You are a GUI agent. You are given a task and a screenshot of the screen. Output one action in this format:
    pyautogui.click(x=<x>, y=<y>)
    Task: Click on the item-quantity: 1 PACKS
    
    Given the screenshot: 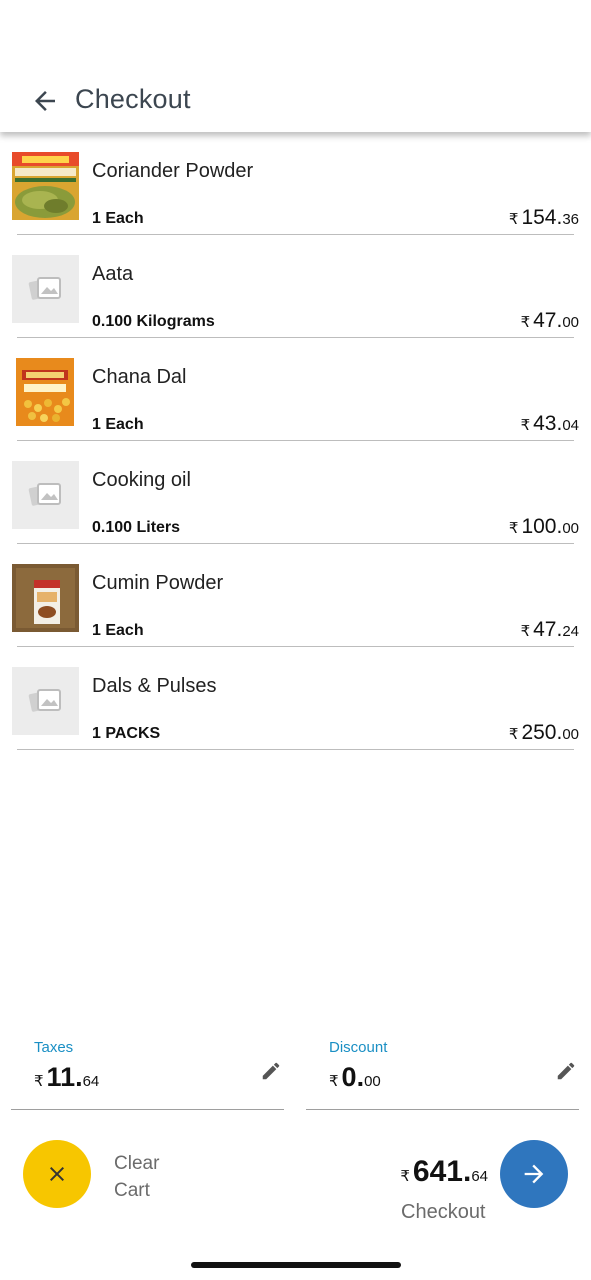 What is the action you would take?
    pyautogui.click(x=126, y=733)
    